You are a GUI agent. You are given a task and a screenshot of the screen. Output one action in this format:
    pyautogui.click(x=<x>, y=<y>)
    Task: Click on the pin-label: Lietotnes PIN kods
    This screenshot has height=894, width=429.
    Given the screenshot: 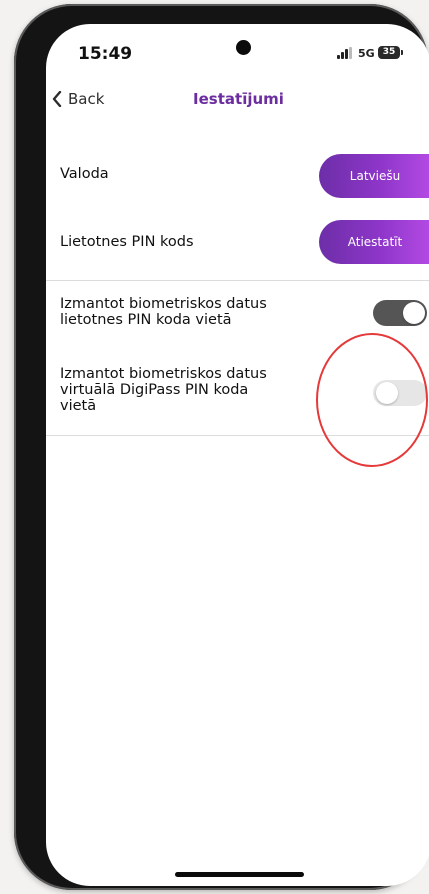 What is the action you would take?
    pyautogui.click(x=127, y=242)
    